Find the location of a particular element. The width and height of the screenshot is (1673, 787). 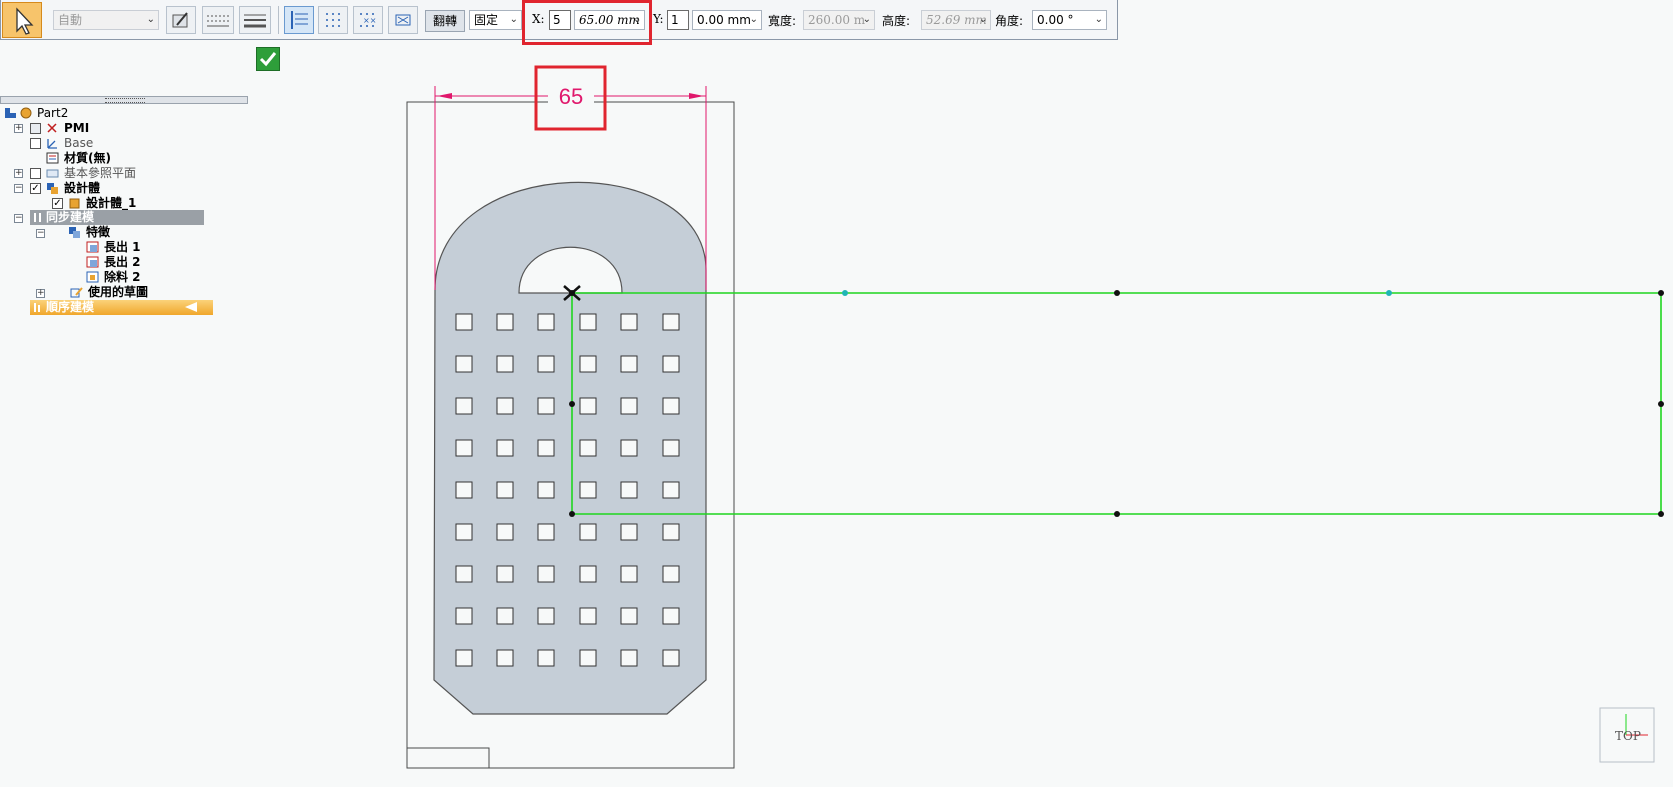

pmi-icon is located at coordinates (52, 128).